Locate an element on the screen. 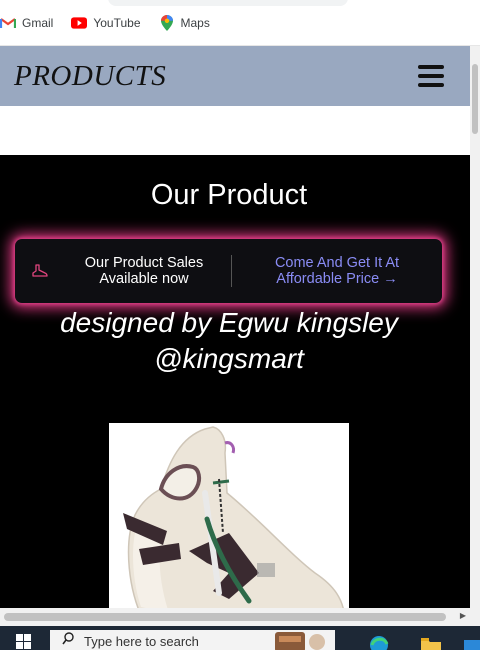 This screenshot has height=650, width=480. bookmark-maps: Maps is located at coordinates (184, 22).